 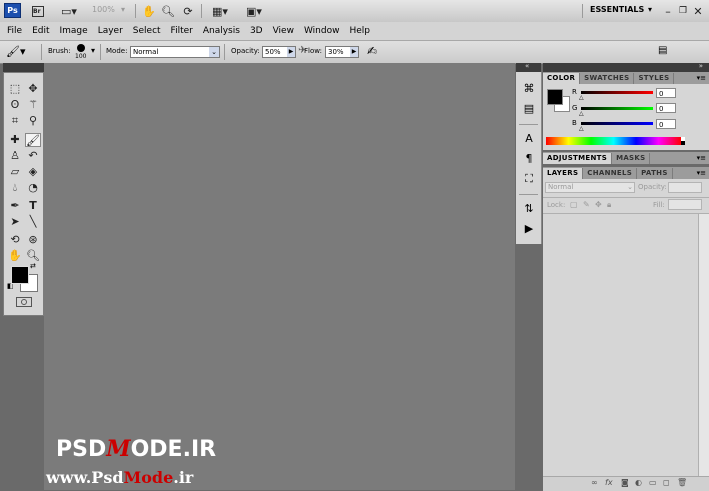 What do you see at coordinates (625, 482) in the screenshot?
I see `add-mask-icon: ◙` at bounding box center [625, 482].